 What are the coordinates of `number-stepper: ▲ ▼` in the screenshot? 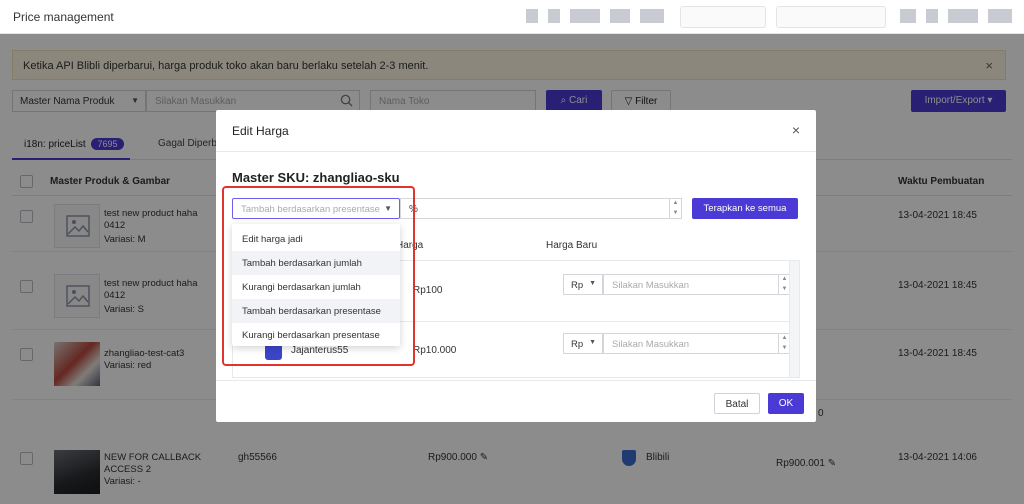 It's located at (675, 208).